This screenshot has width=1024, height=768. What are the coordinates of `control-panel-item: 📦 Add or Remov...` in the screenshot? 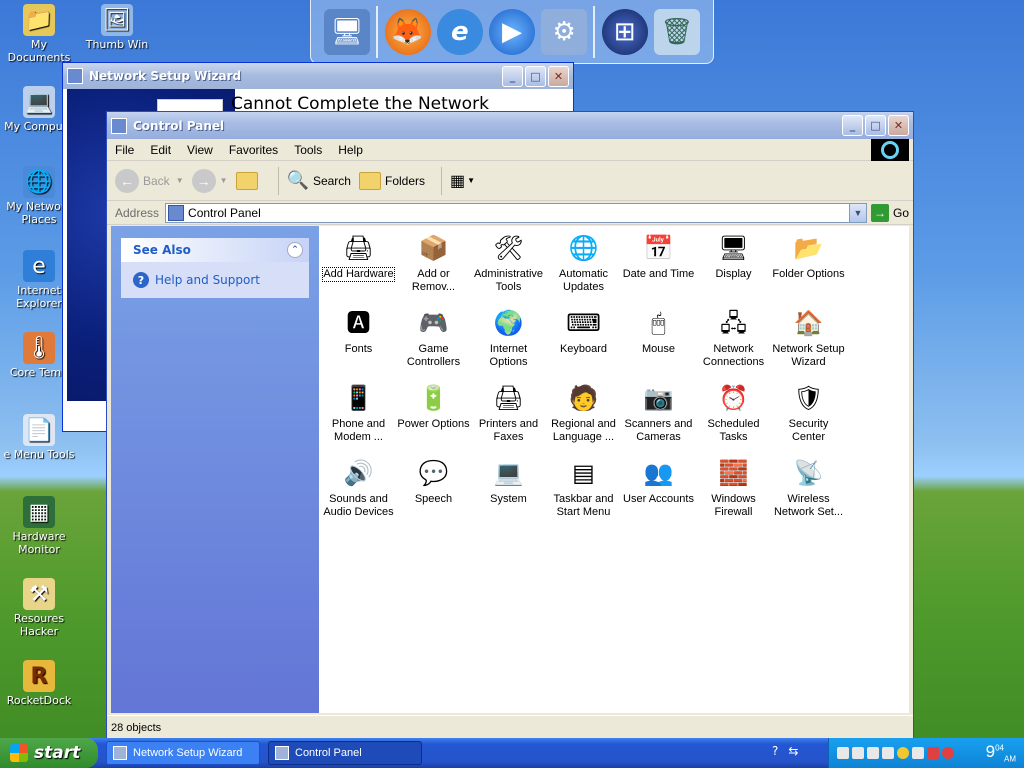 It's located at (433, 265).